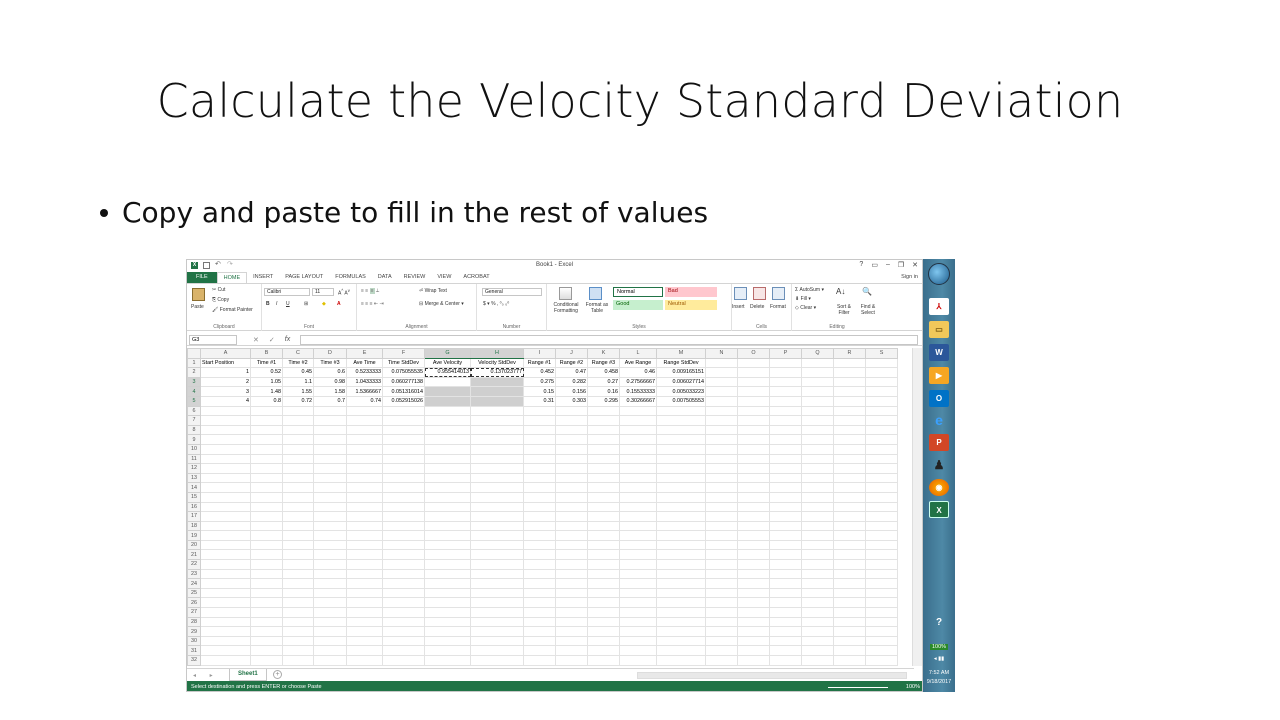 This screenshot has height=720, width=1280. I want to click on cell-i30, so click(539, 641).